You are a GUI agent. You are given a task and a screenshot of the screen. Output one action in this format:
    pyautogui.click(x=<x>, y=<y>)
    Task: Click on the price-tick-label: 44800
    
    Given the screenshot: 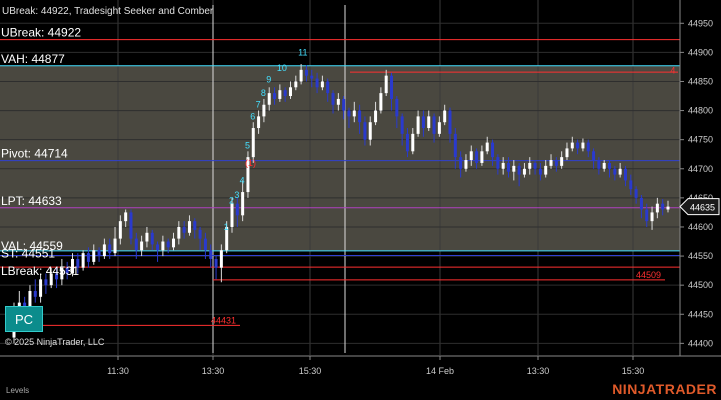 What is the action you would take?
    pyautogui.click(x=700, y=111)
    